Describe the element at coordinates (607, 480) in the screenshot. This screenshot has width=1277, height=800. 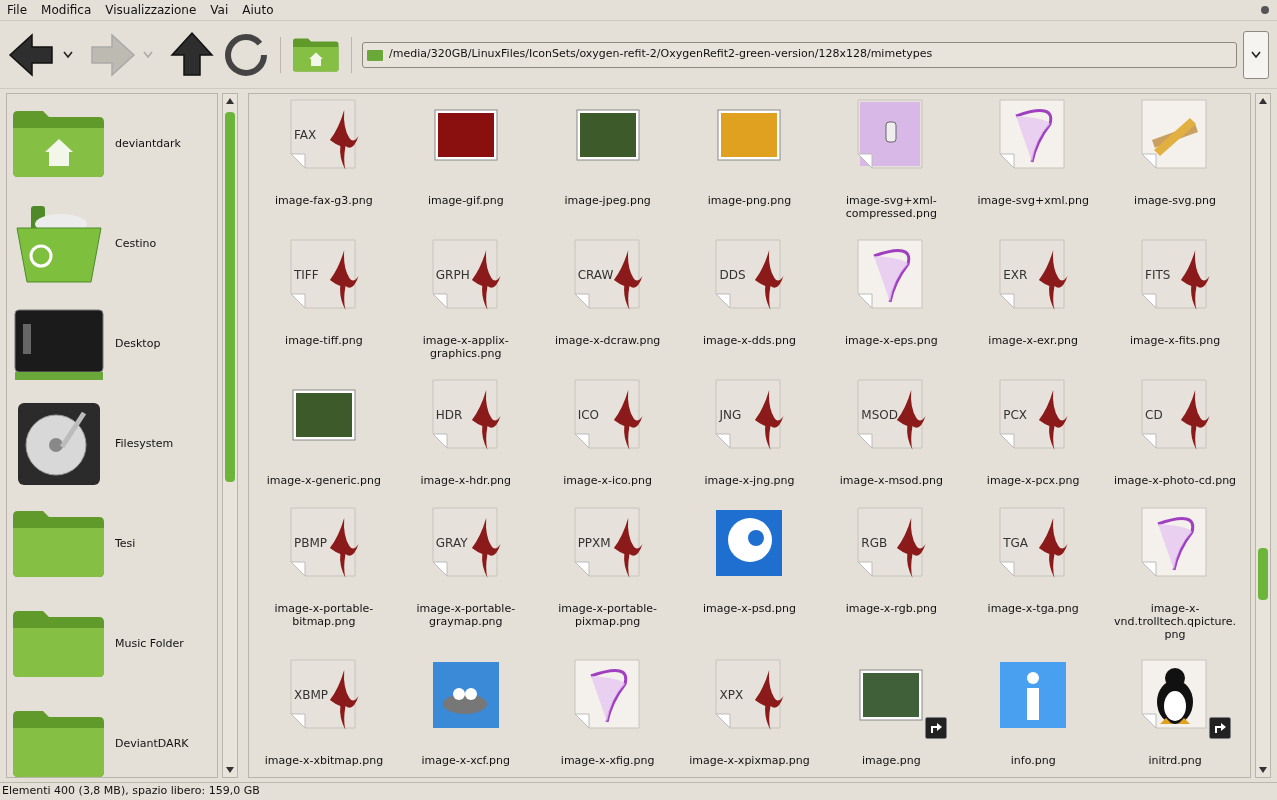
I see `file-name: image-x-ico.png` at that location.